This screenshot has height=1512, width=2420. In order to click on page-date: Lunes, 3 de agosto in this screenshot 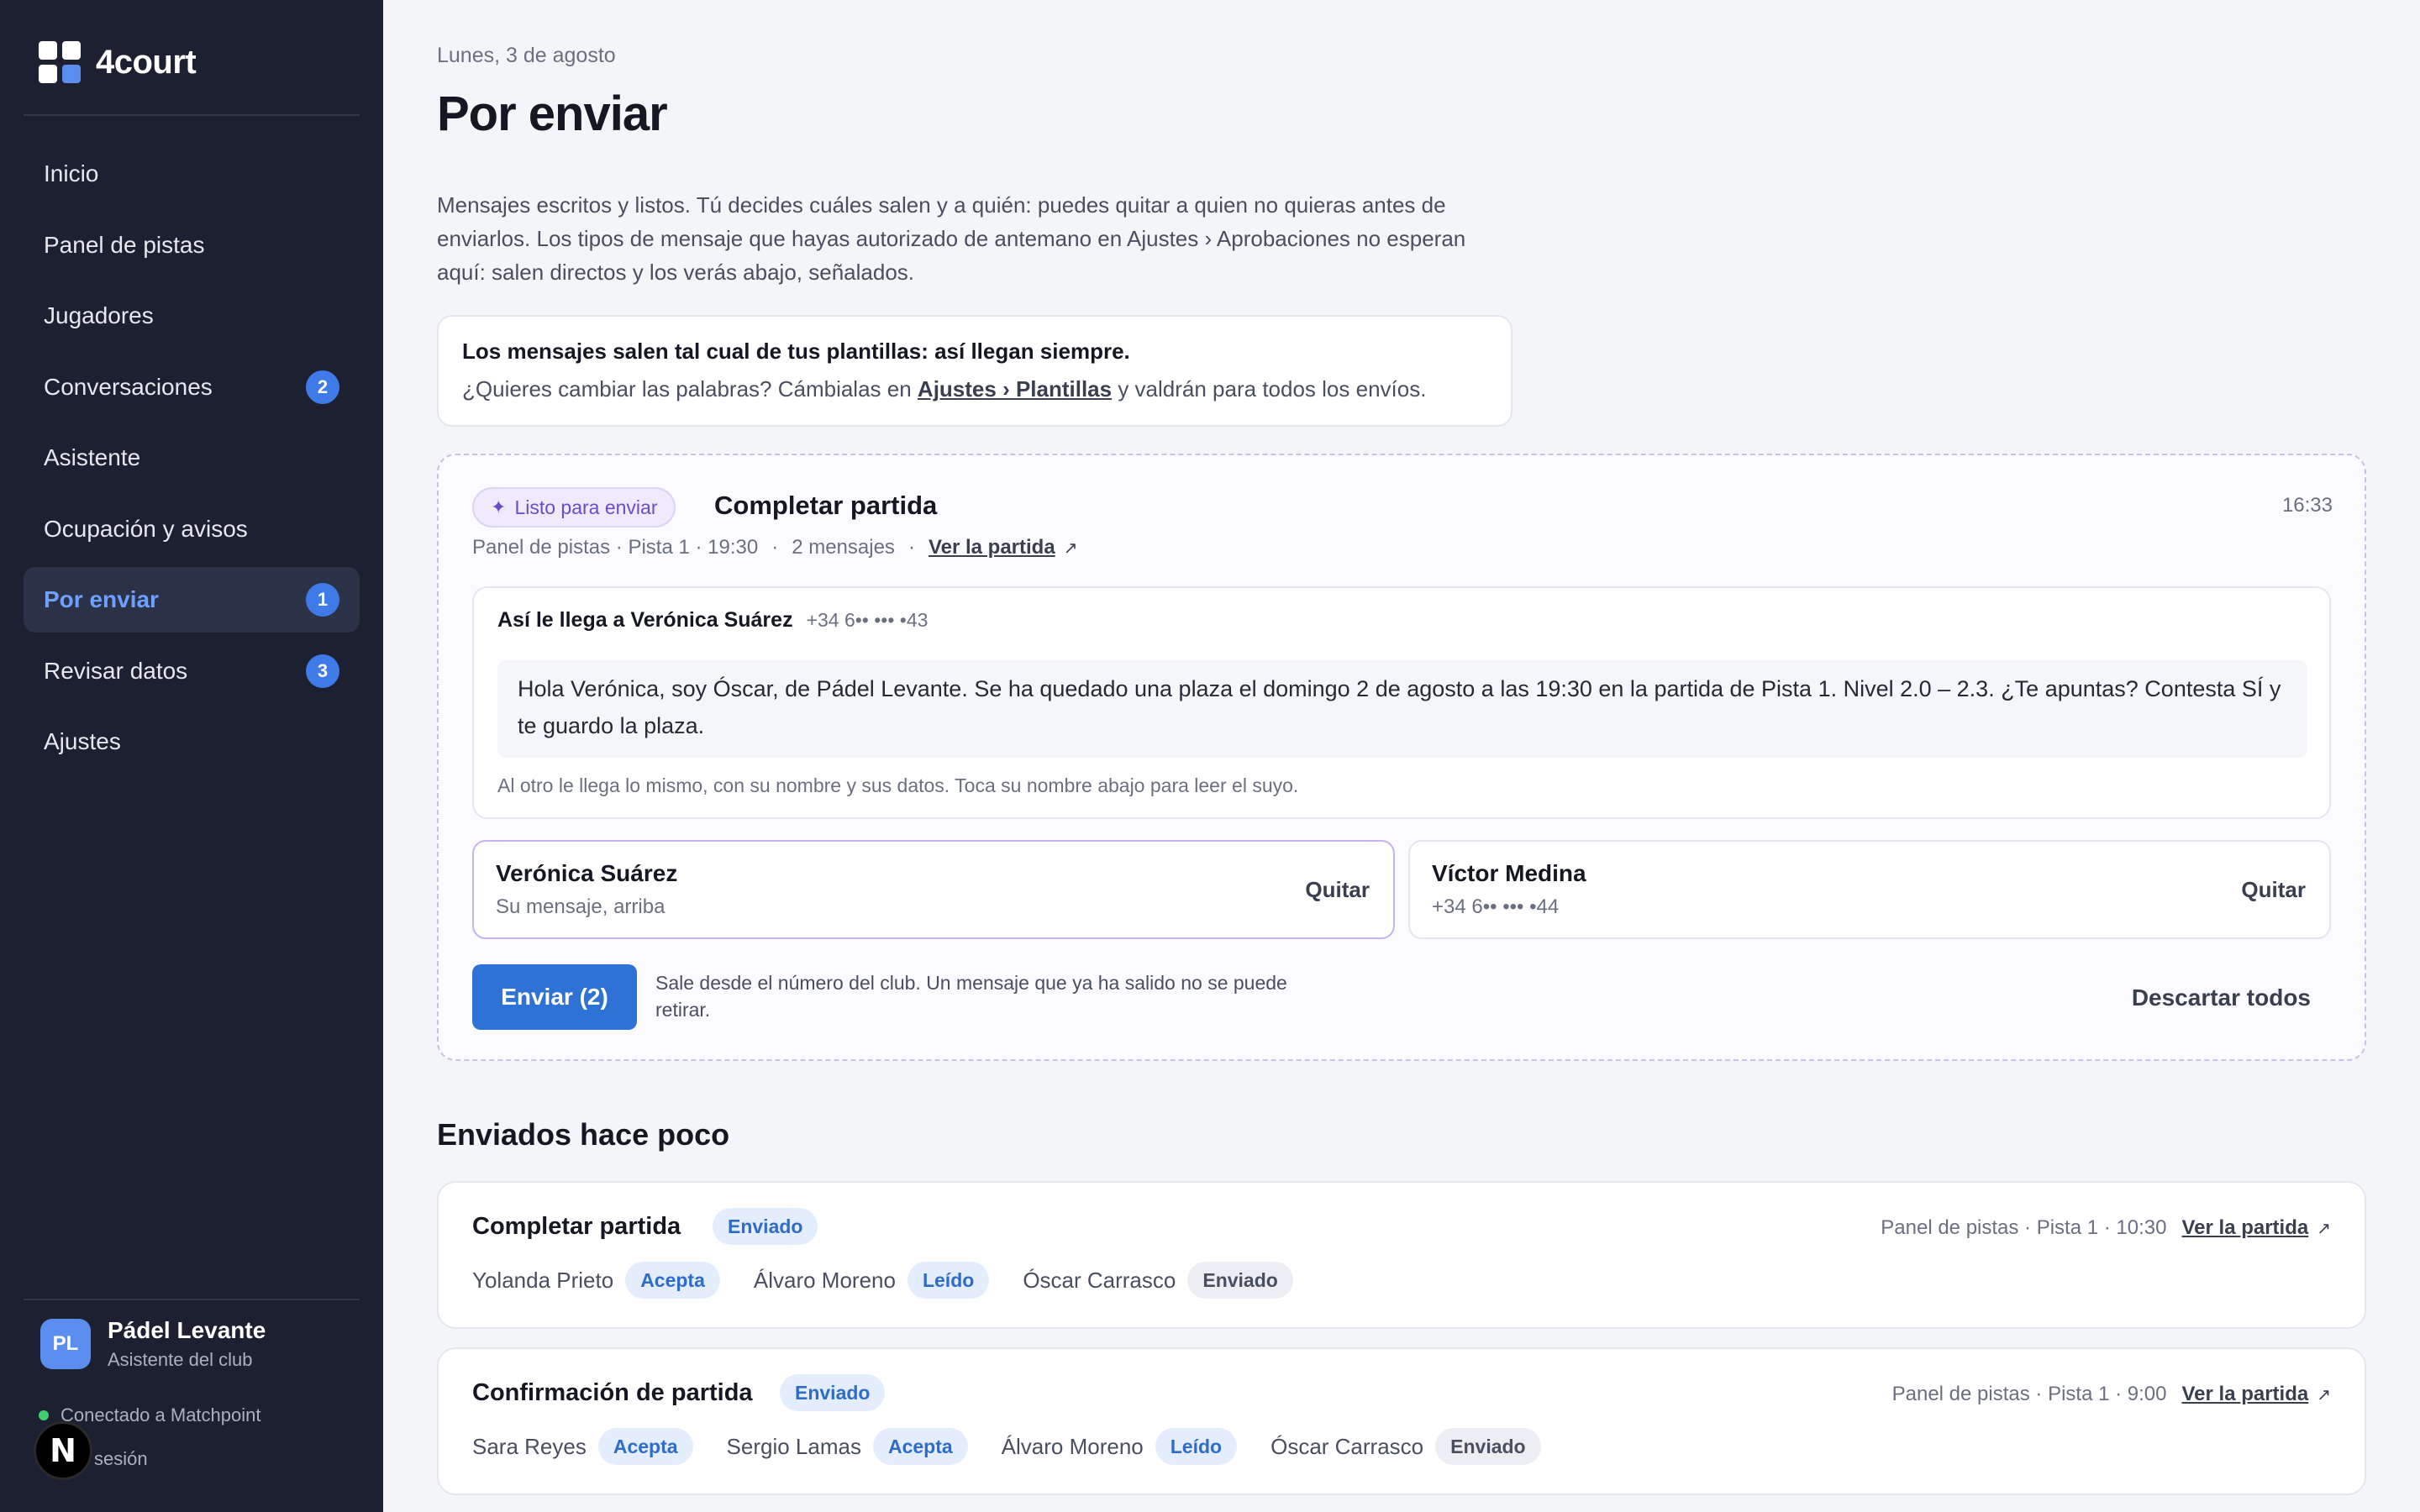, I will do `click(526, 55)`.